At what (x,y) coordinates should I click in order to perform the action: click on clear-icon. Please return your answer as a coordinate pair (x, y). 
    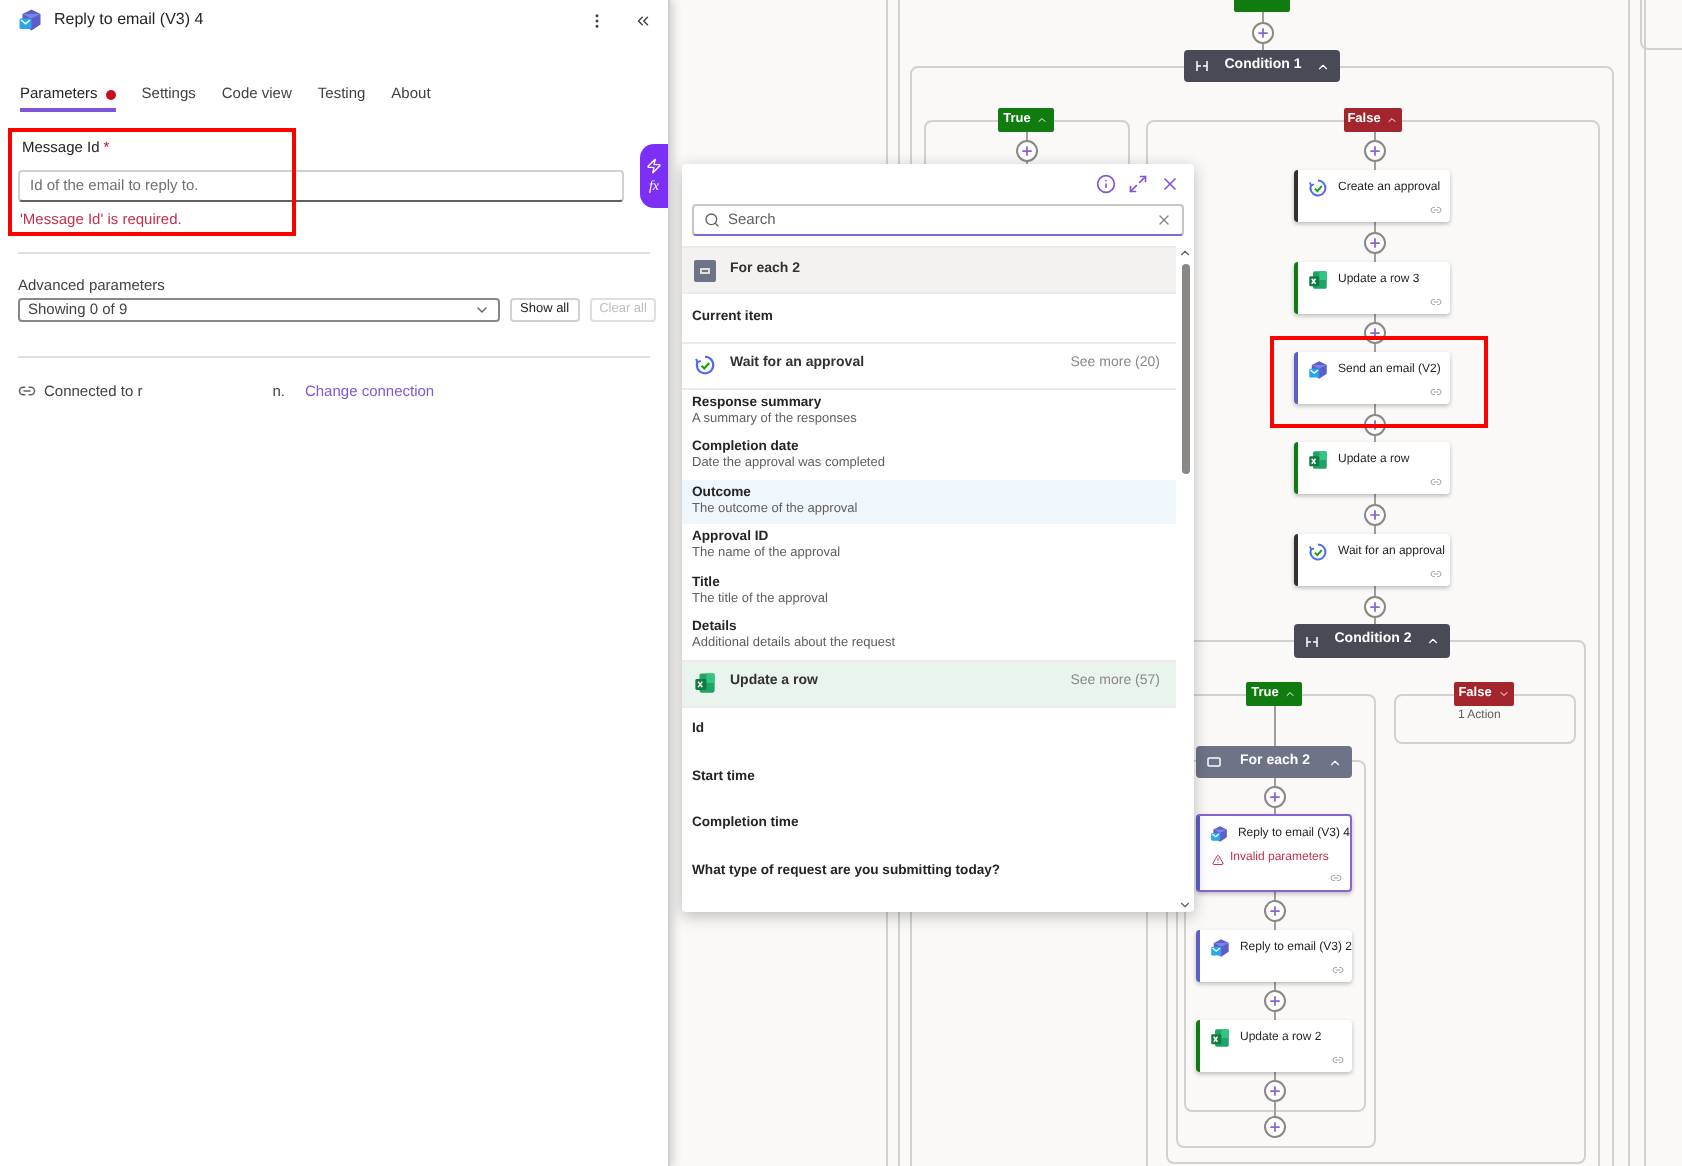
    Looking at the image, I should click on (1164, 220).